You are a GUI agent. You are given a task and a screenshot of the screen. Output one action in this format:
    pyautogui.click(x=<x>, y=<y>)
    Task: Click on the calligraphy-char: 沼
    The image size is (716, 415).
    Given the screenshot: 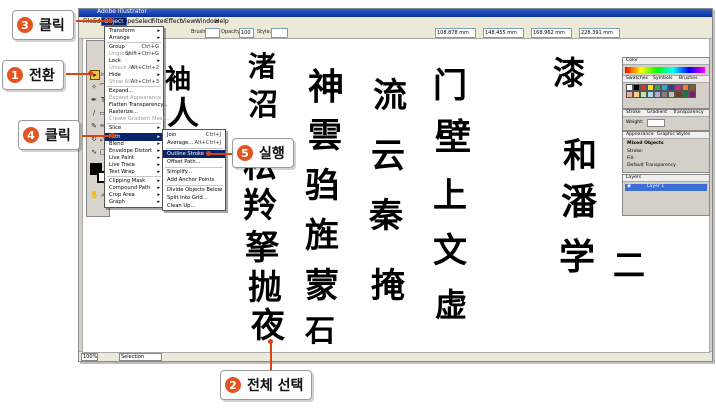 What is the action you would take?
    pyautogui.click(x=263, y=105)
    